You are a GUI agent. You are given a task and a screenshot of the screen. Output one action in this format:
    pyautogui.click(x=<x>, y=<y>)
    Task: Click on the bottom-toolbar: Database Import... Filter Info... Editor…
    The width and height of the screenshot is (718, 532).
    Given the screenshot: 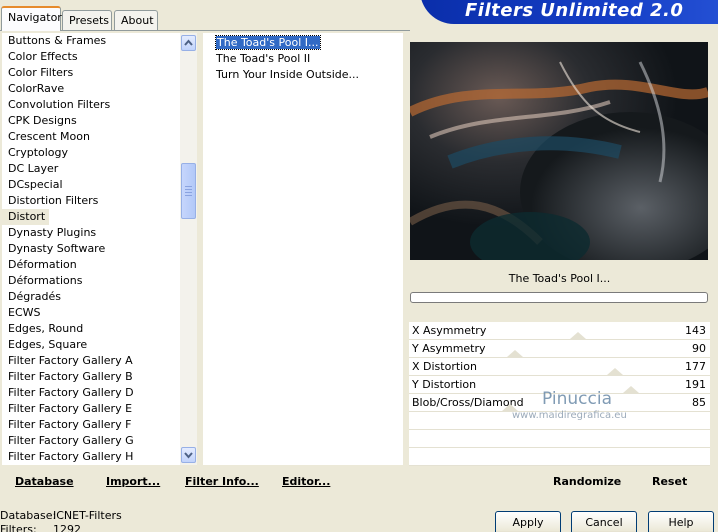 What is the action you would take?
    pyautogui.click(x=359, y=482)
    